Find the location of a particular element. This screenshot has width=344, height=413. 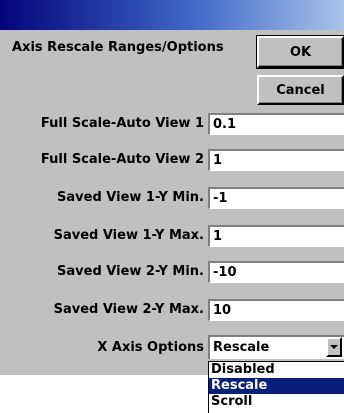

full-scale-view-2-input: 1 is located at coordinates (276, 160).